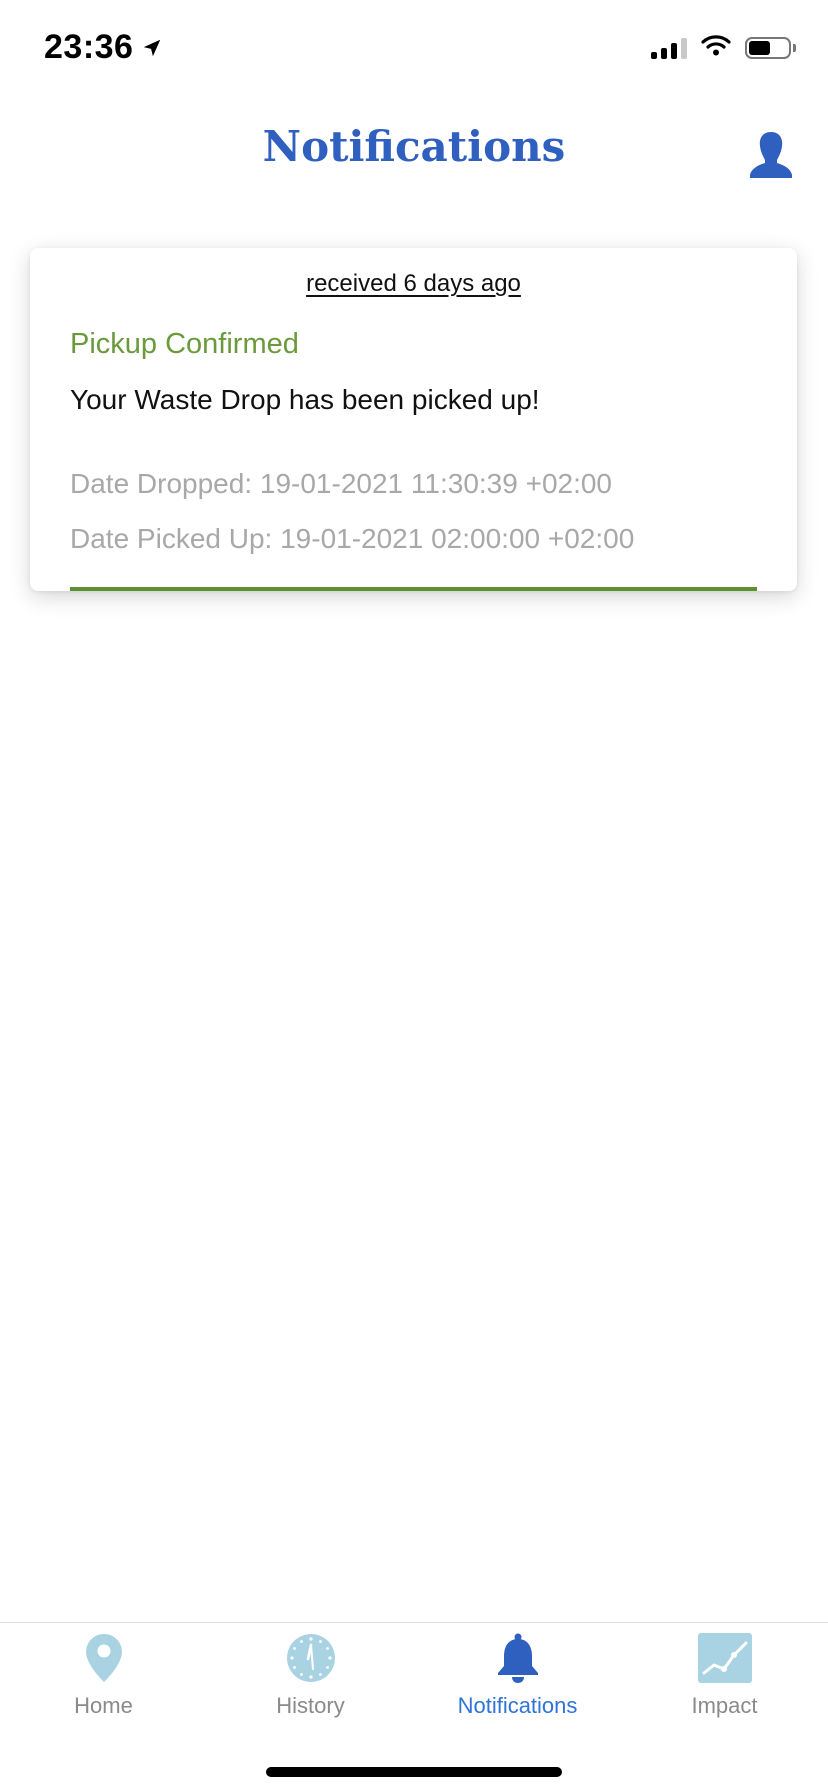 The height and width of the screenshot is (1792, 828). I want to click on tab-home: Home, so click(103, 1678).